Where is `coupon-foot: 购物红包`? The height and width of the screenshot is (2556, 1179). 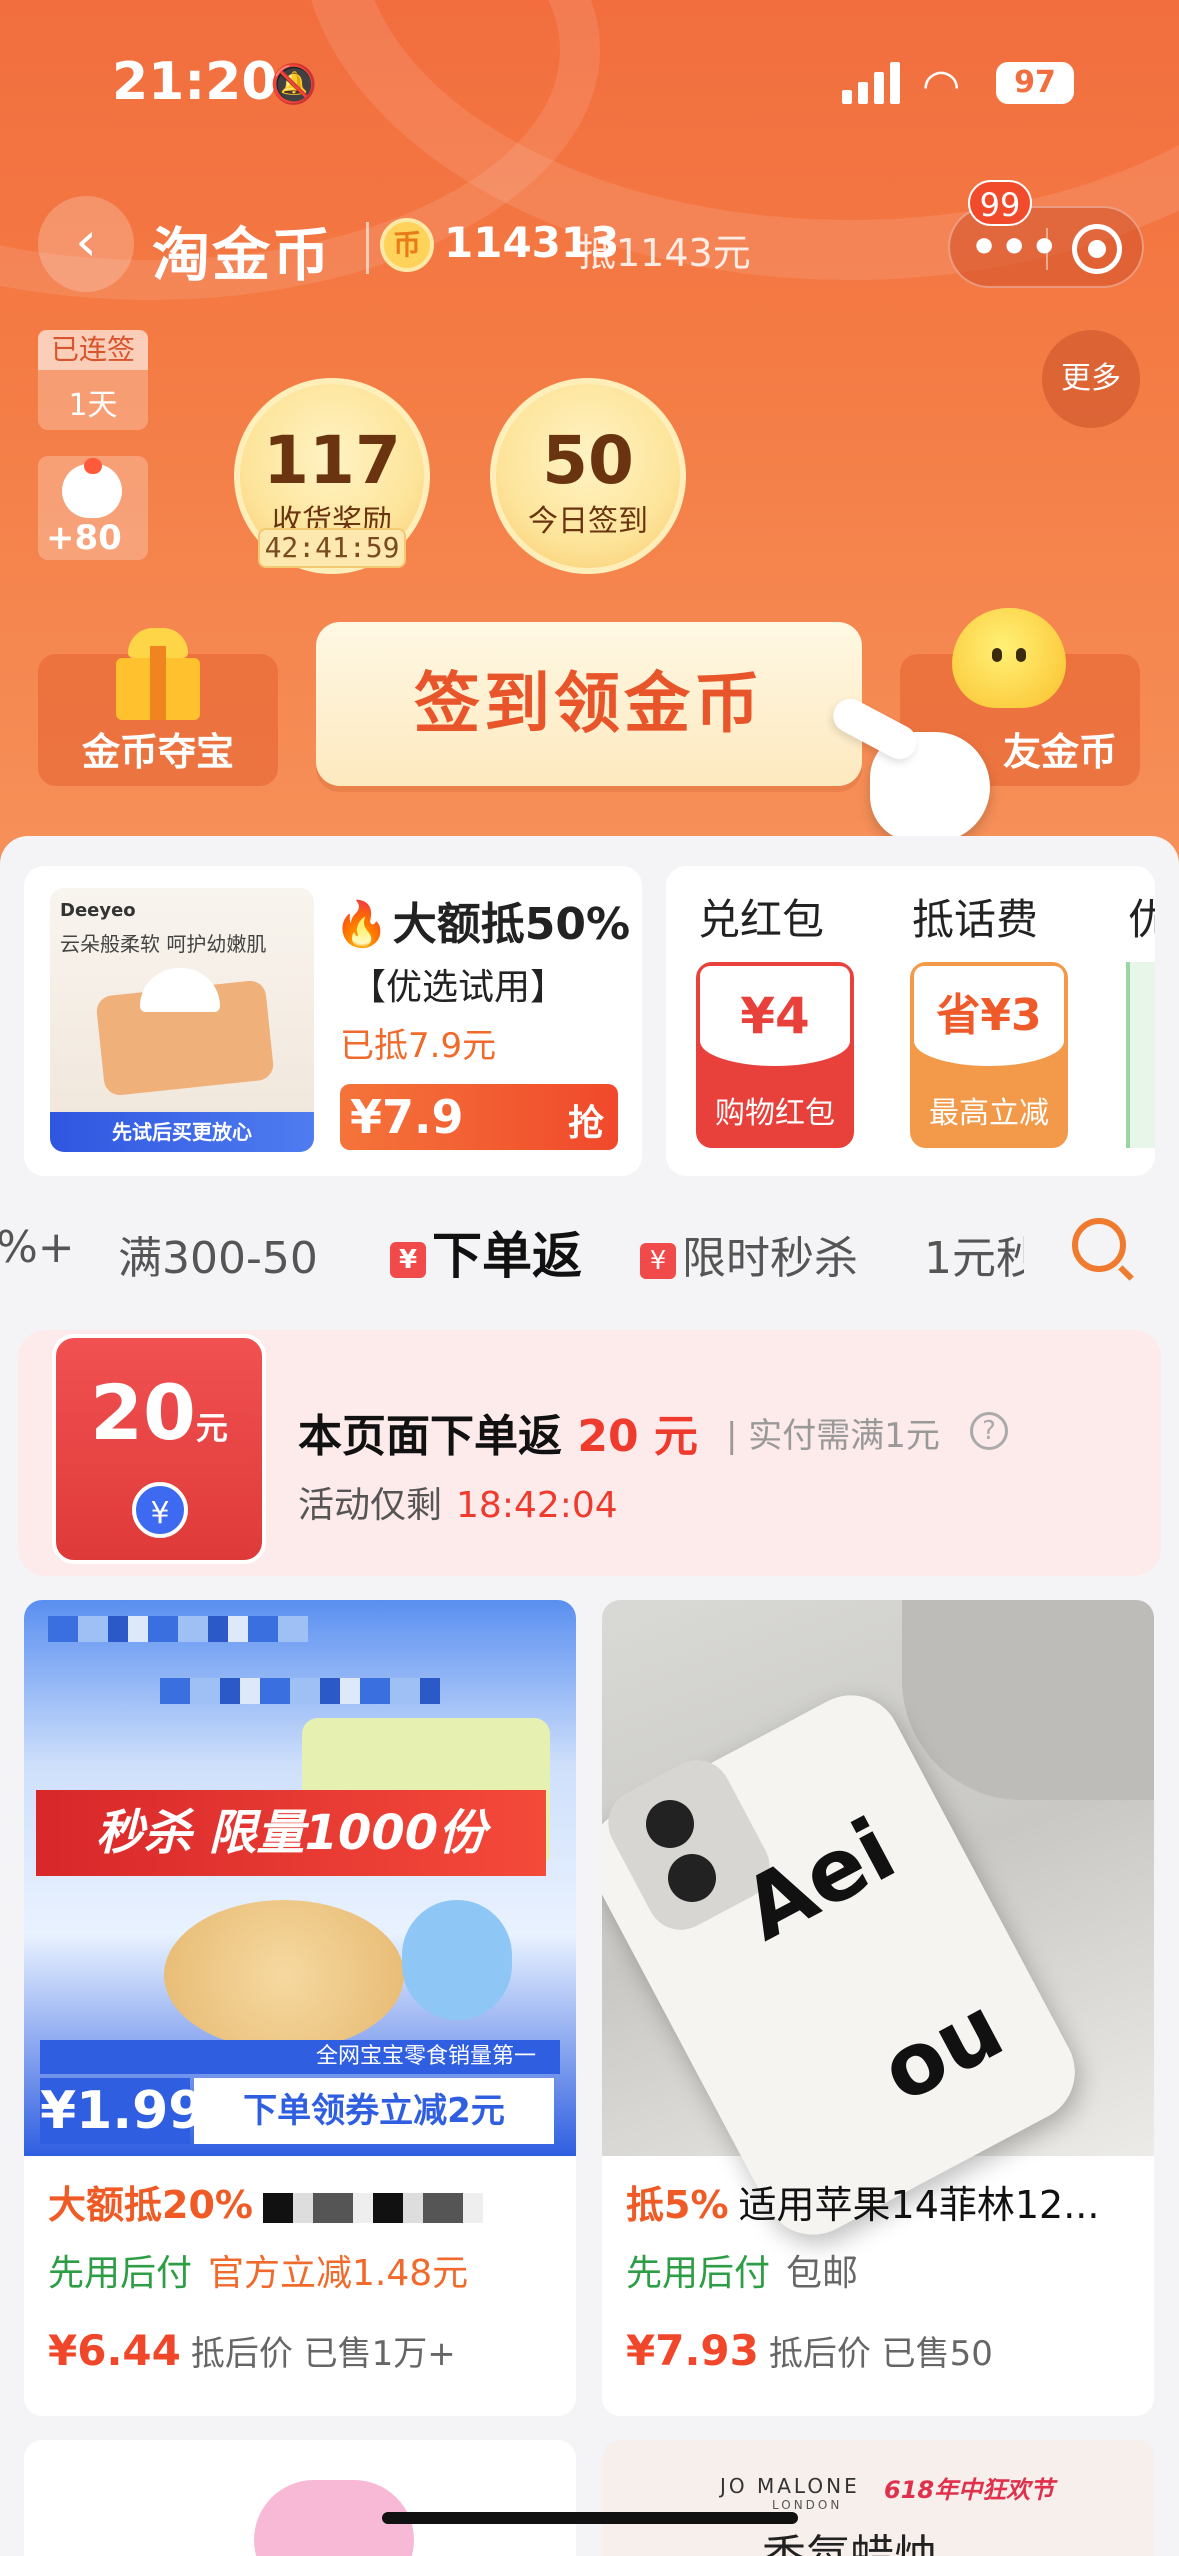 coupon-foot: 购物红包 is located at coordinates (775, 1113).